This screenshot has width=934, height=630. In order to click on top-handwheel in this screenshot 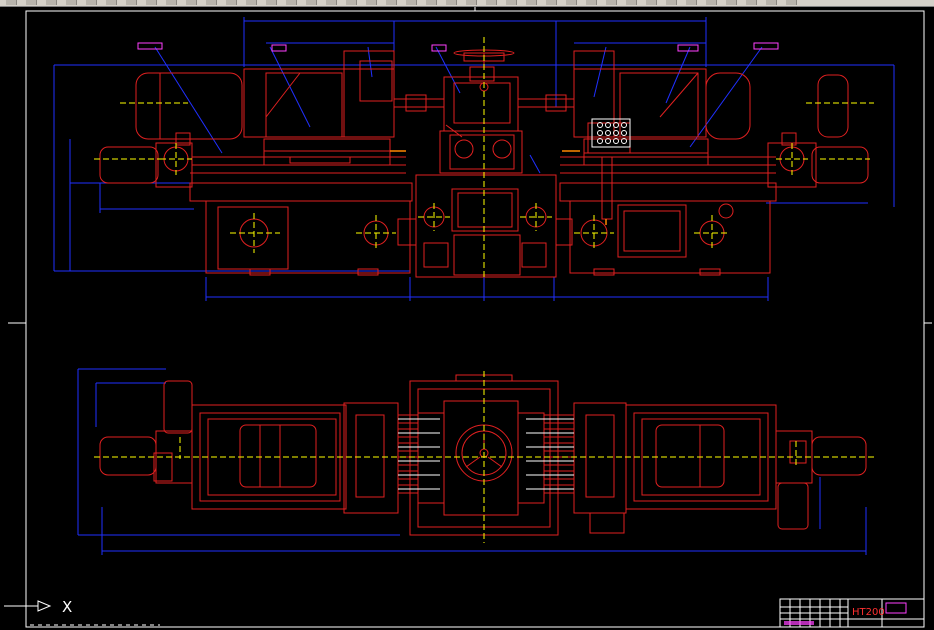, I will do `click(480, 93)`.